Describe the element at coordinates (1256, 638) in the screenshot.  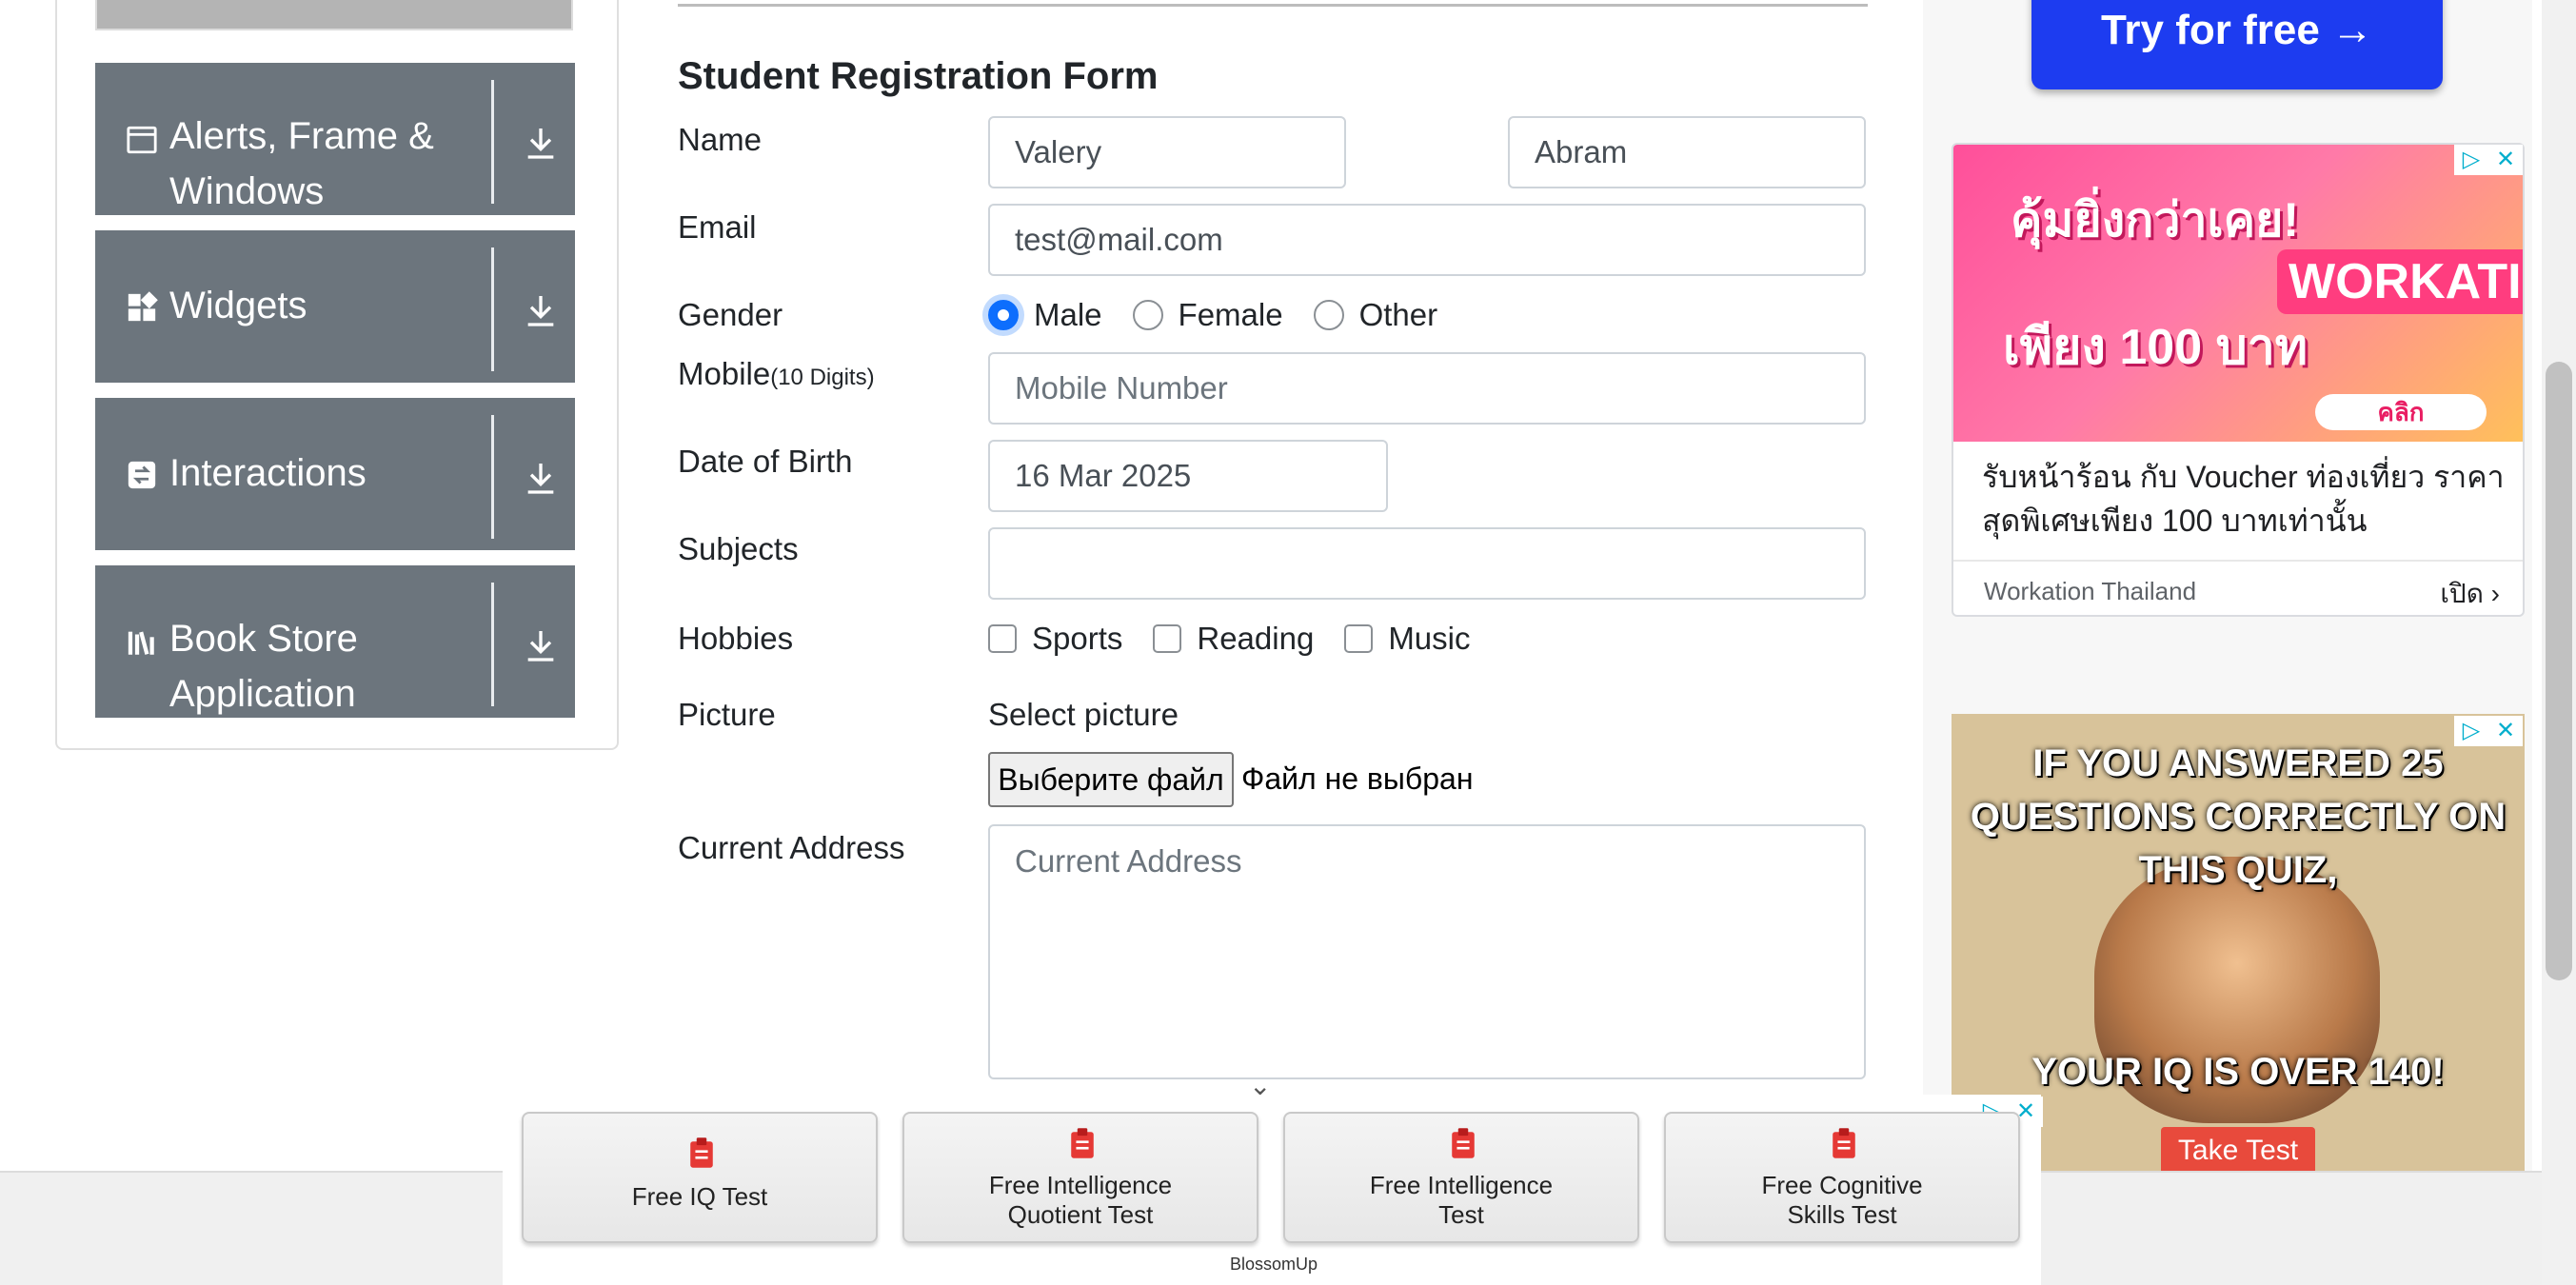
I see `hobby-label: Reading` at that location.